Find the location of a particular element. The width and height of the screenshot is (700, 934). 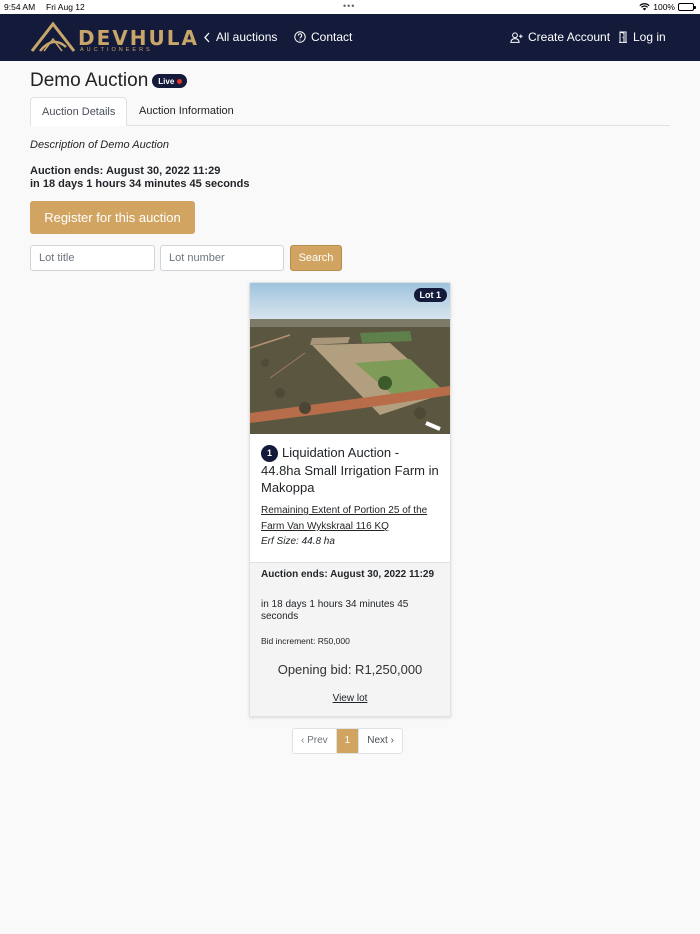

bid-increment: Bid increment: R50,000 is located at coordinates (305, 641).